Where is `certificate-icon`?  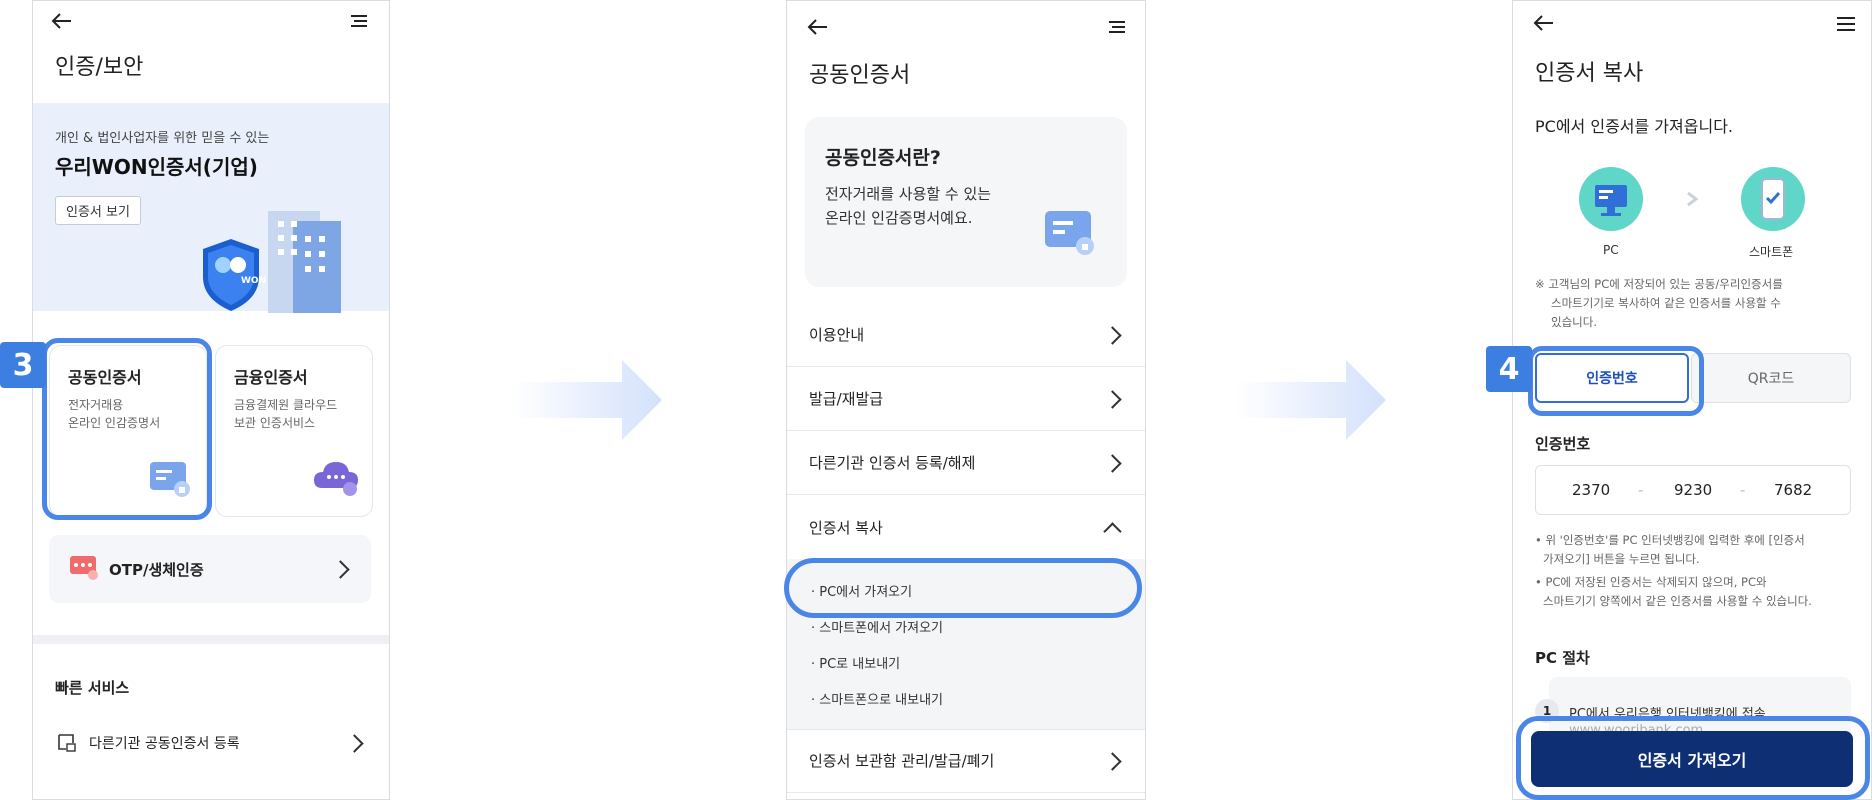
certificate-icon is located at coordinates (1069, 233).